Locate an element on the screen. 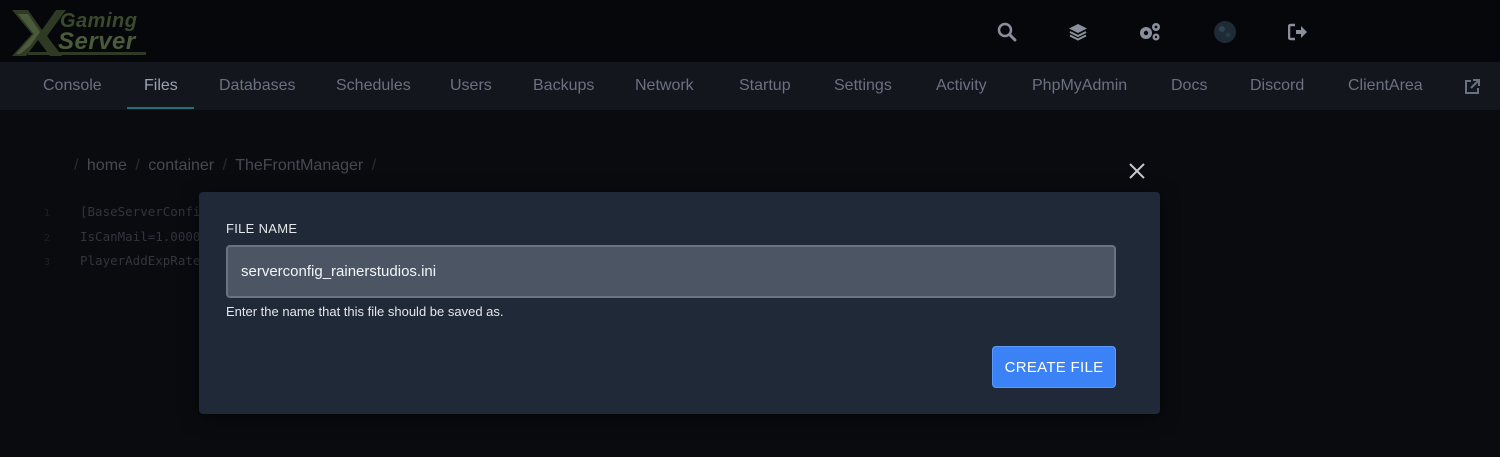 The image size is (1500, 457). tab-settings: Settings is located at coordinates (863, 86).